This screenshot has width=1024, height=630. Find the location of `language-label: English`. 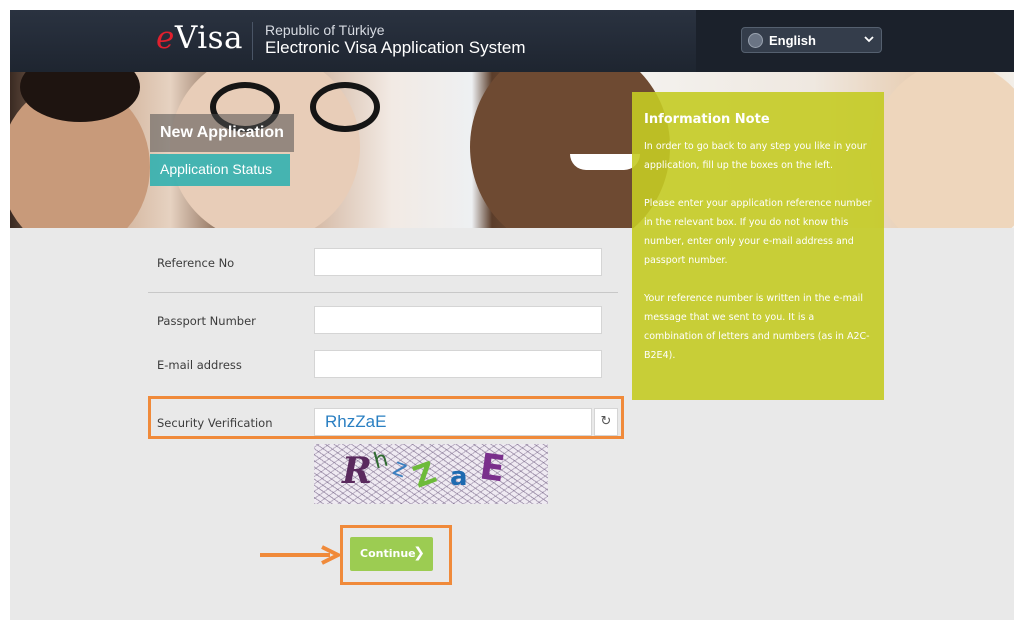

language-label: English is located at coordinates (792, 40).